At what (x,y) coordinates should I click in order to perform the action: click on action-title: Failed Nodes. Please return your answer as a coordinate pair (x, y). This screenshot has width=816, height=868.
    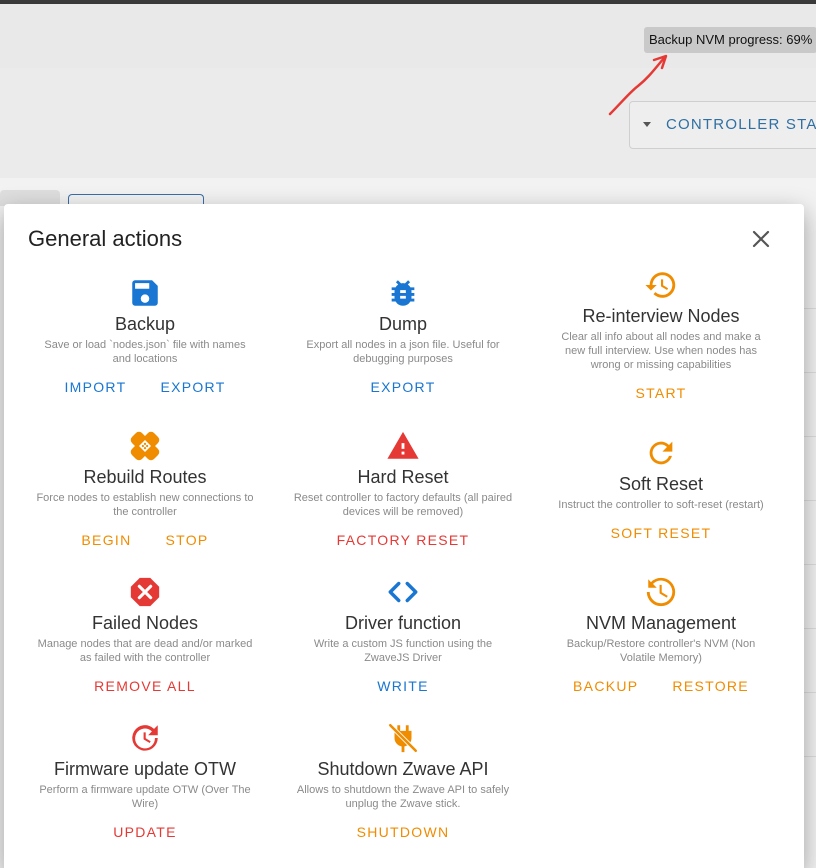
    Looking at the image, I should click on (145, 623).